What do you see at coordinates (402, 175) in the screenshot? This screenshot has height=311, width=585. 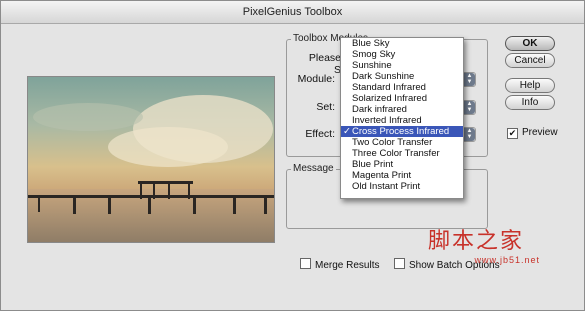 I see `menu-item: Magenta Print` at bounding box center [402, 175].